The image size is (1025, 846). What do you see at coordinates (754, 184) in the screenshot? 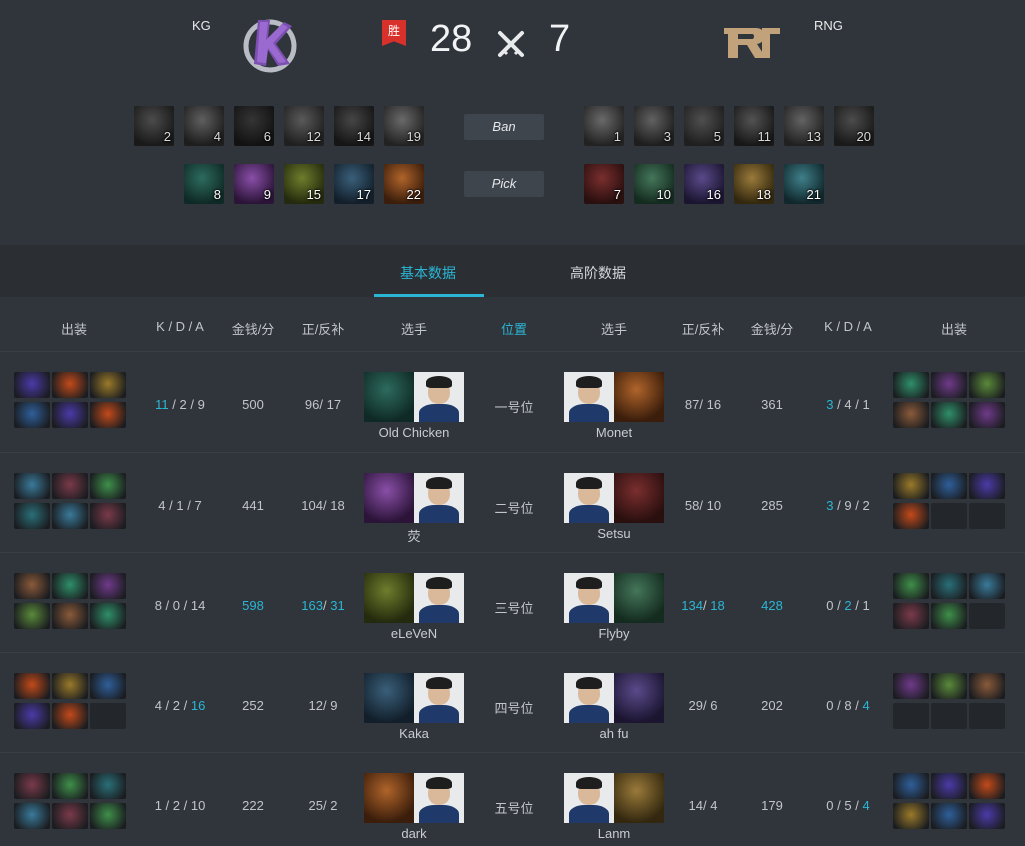
I see `right-pick-hero: 18` at bounding box center [754, 184].